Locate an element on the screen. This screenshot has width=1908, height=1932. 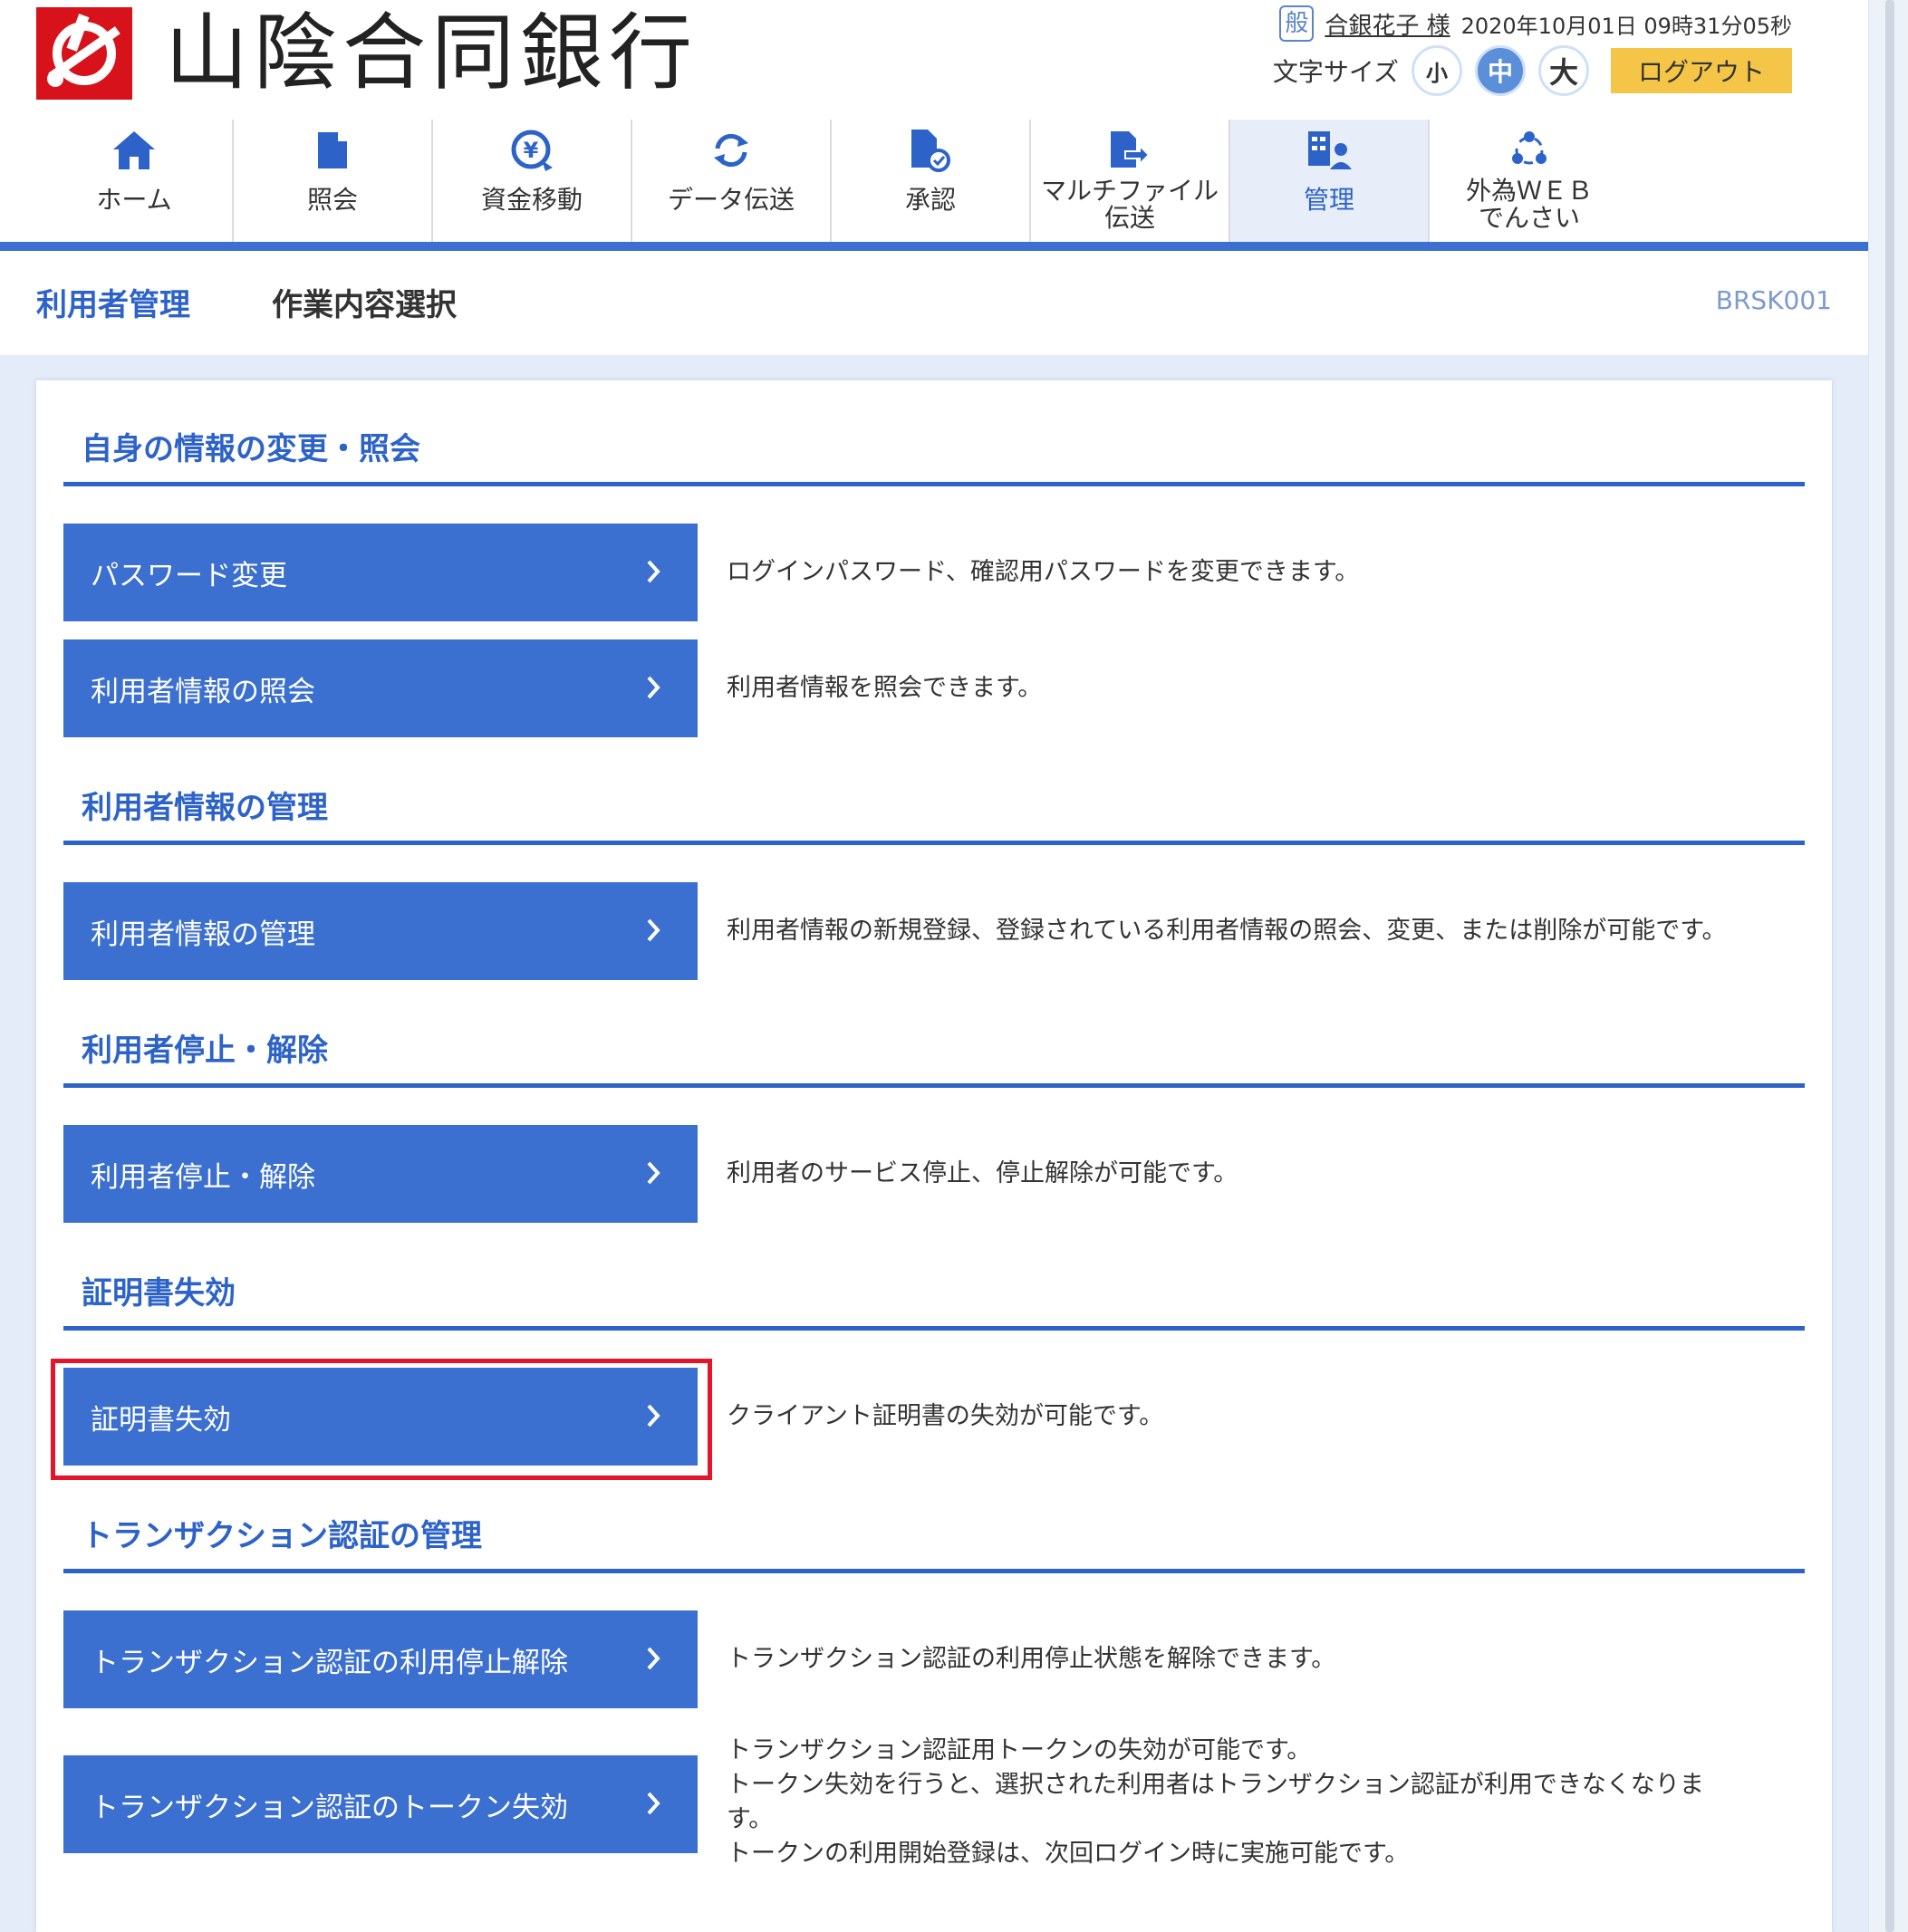
password-change-button: パスワード変更 is located at coordinates (380, 572).